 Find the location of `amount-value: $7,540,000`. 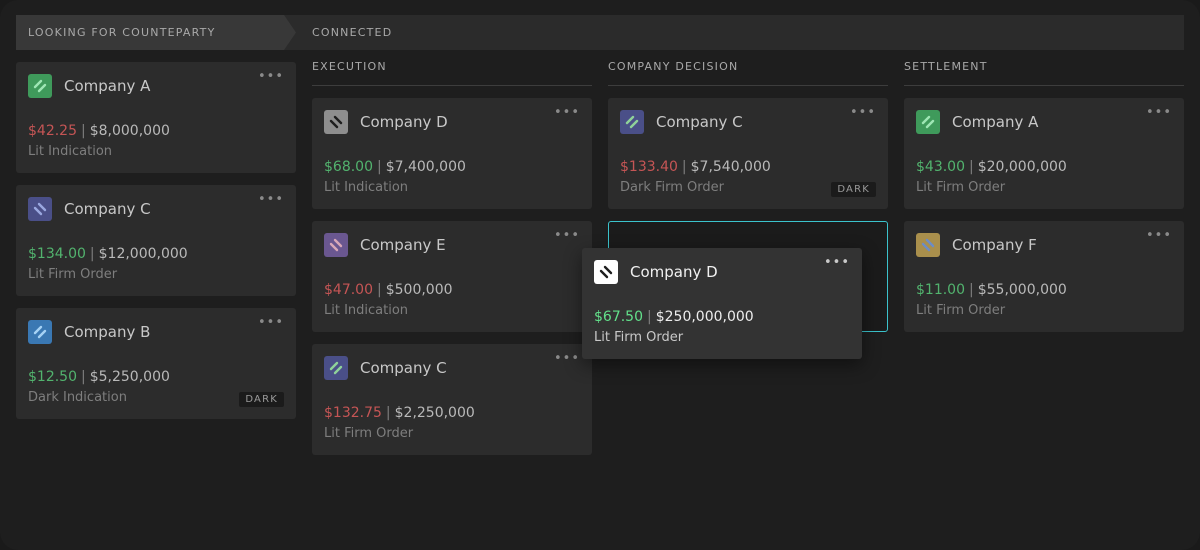

amount-value: $7,540,000 is located at coordinates (730, 167).